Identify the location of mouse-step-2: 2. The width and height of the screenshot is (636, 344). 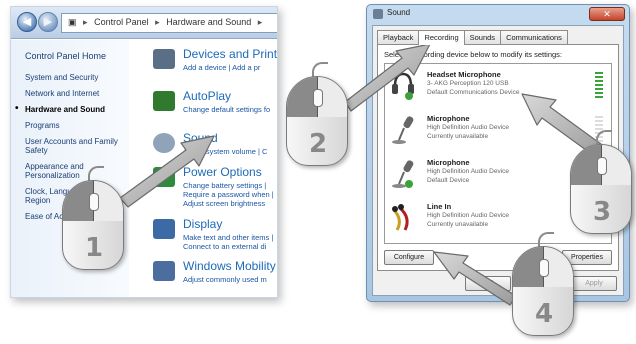
(317, 114).